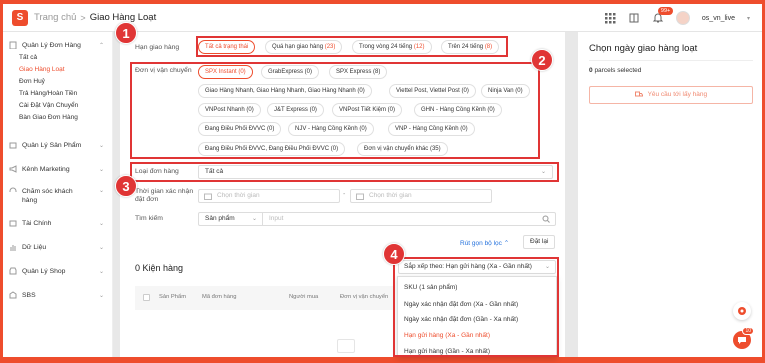 Image resolution: width=765 pixels, height=363 pixels. What do you see at coordinates (421, 196) in the screenshot?
I see `date-end-input: Chọn thời gian` at bounding box center [421, 196].